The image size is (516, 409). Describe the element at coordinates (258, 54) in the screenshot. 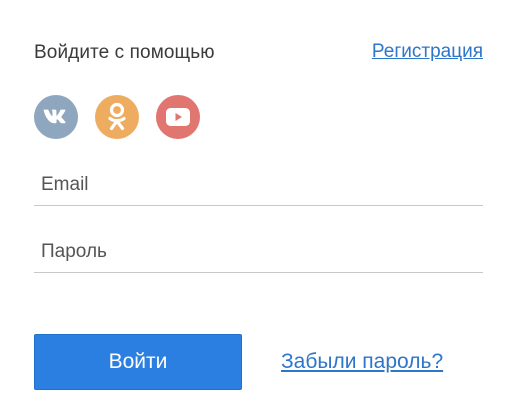

I see `login-header: Войдите с помощью Регистрация` at that location.